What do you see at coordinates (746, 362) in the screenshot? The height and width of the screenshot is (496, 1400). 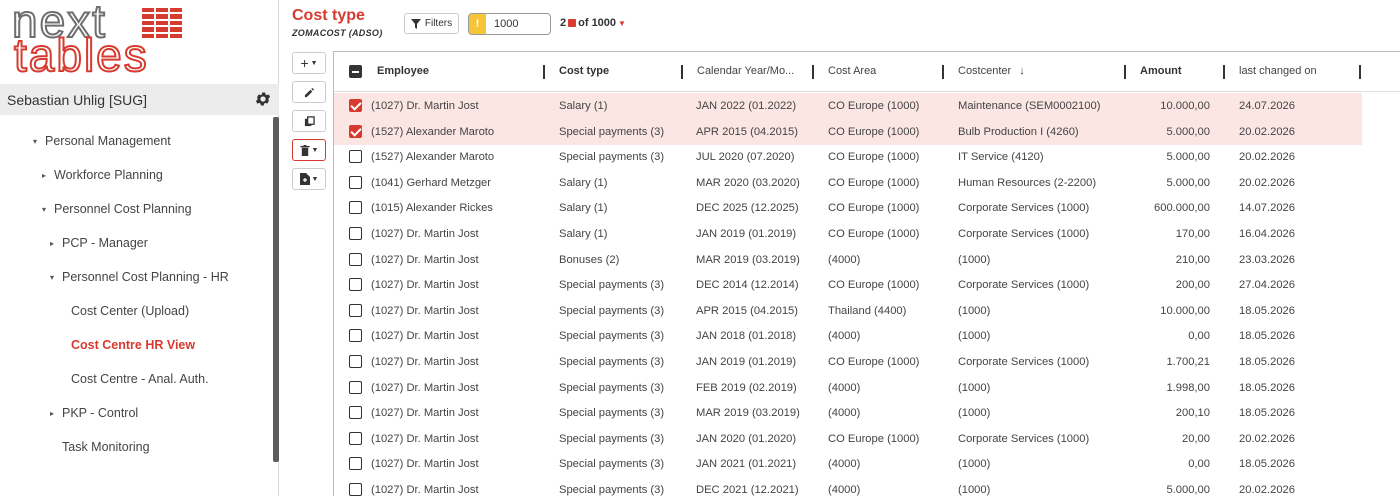 I see `cell-period: JAN 2019 (01.2019)` at bounding box center [746, 362].